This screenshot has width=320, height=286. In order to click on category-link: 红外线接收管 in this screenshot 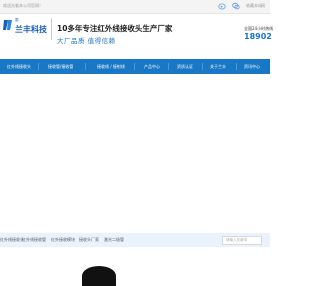, I will do `click(34, 240)`.